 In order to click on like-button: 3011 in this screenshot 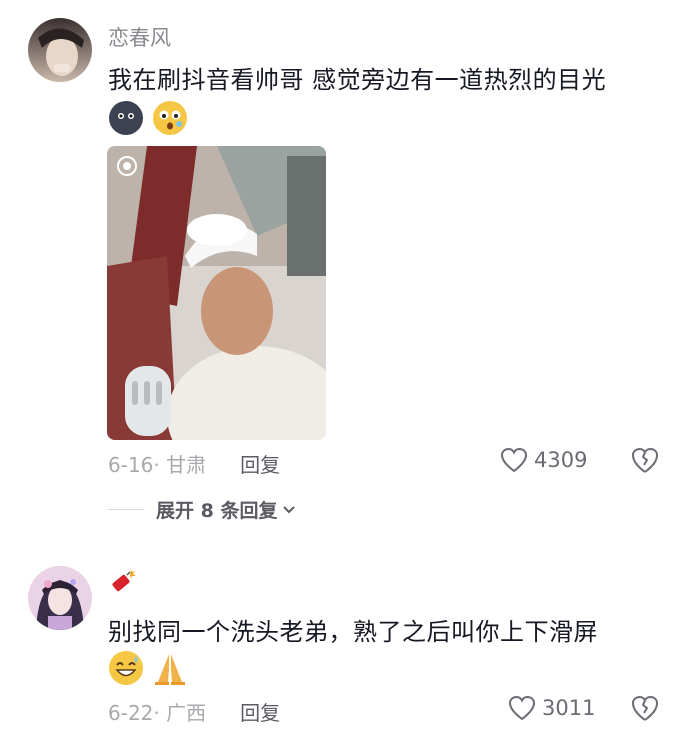, I will do `click(551, 708)`.